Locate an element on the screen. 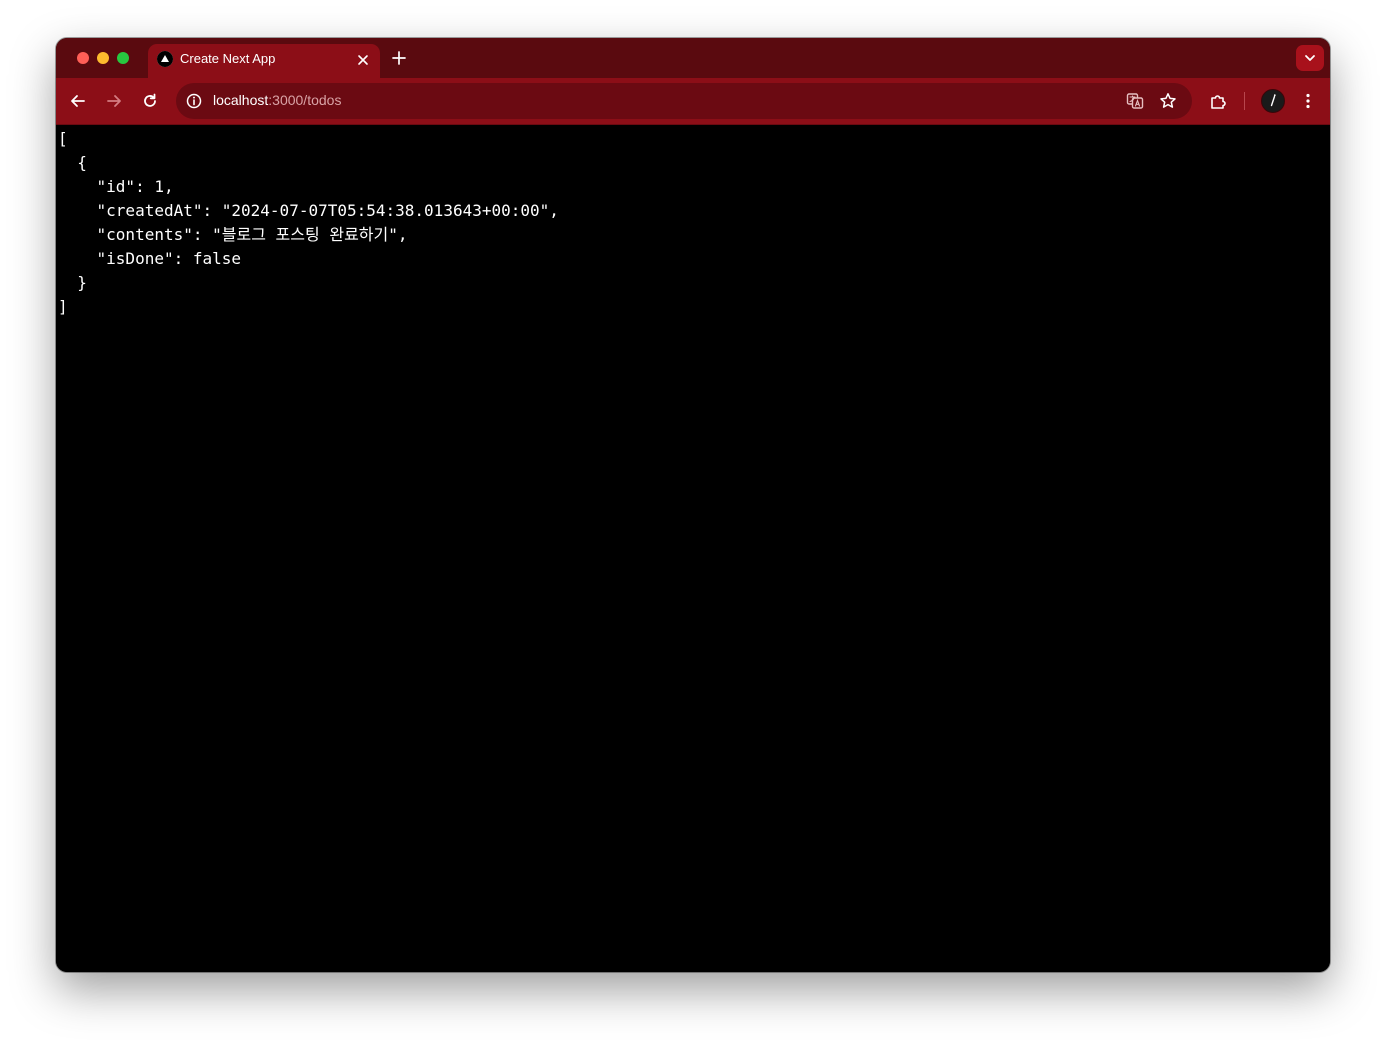 Image resolution: width=1386 pixels, height=1047 pixels. tab-search-button is located at coordinates (1310, 58).